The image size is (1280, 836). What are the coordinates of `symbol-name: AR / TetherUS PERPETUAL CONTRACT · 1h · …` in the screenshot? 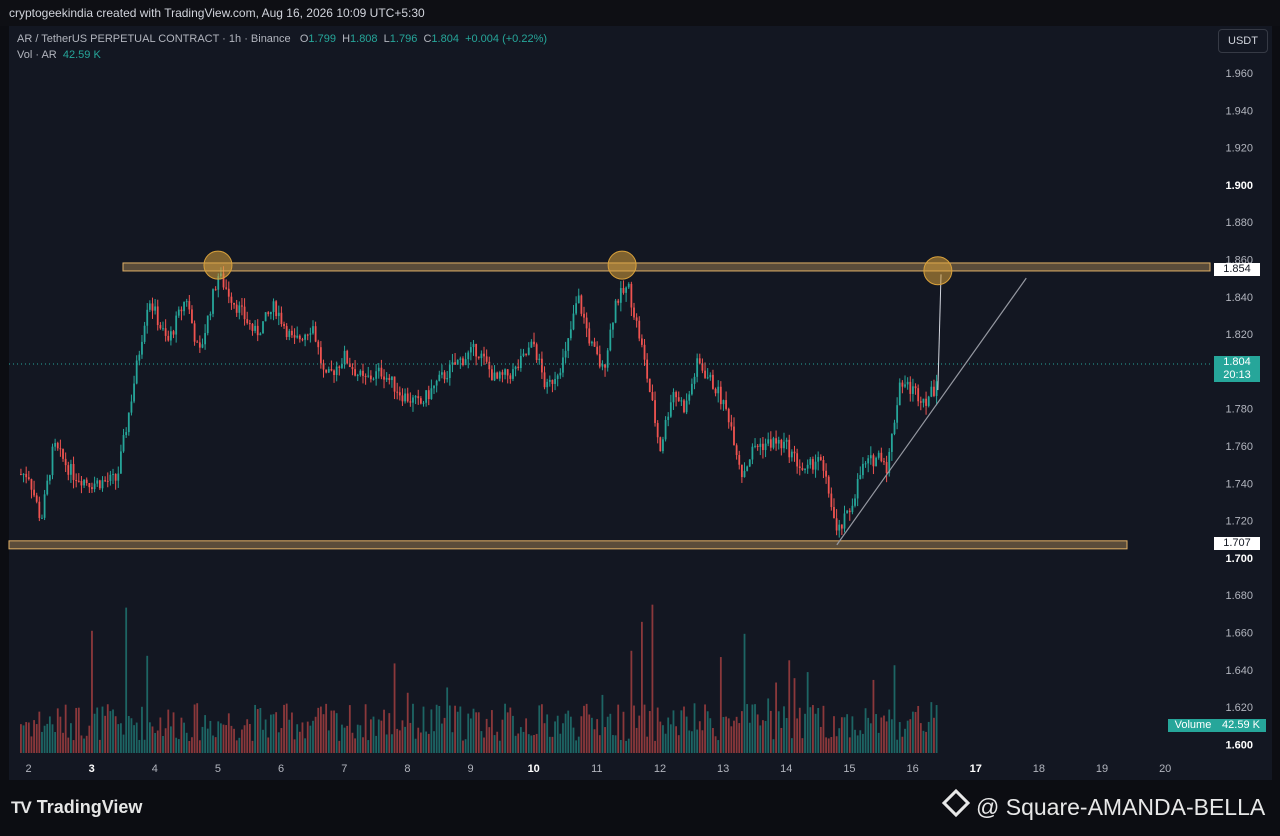 It's located at (154, 39).